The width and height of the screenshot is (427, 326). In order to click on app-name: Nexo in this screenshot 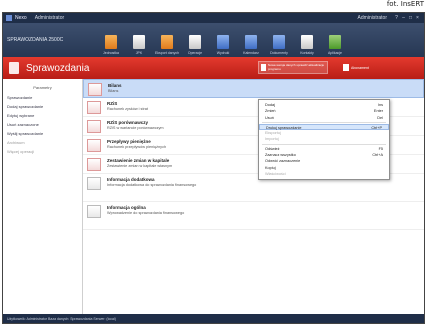, I will do `click(21, 18)`.